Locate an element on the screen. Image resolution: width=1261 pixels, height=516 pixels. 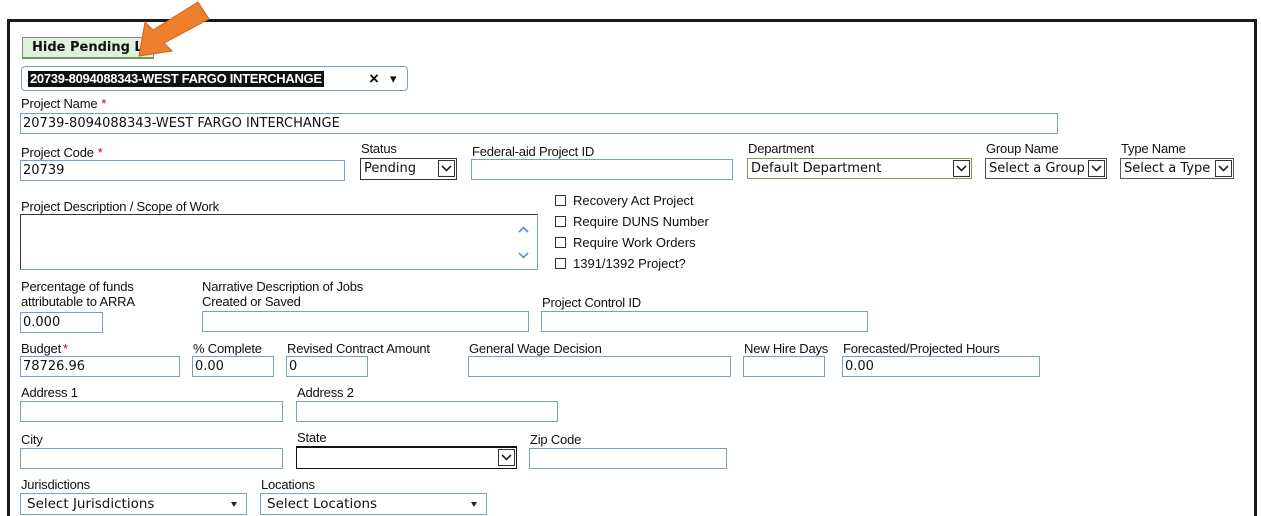
arra-pct-input: 0.000 is located at coordinates (61, 322).